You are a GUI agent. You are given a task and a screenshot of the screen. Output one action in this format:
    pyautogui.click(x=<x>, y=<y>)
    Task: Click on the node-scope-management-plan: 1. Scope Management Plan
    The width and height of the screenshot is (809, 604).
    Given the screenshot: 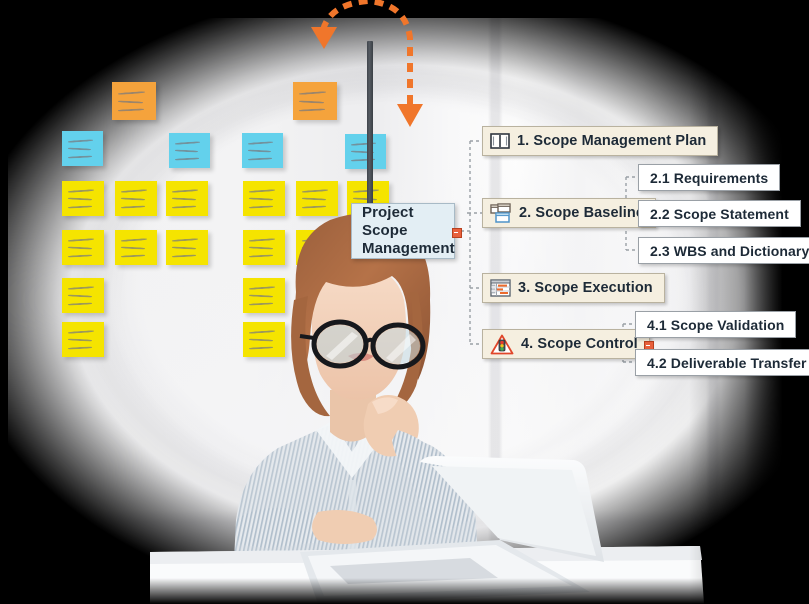 What is the action you would take?
    pyautogui.click(x=600, y=141)
    